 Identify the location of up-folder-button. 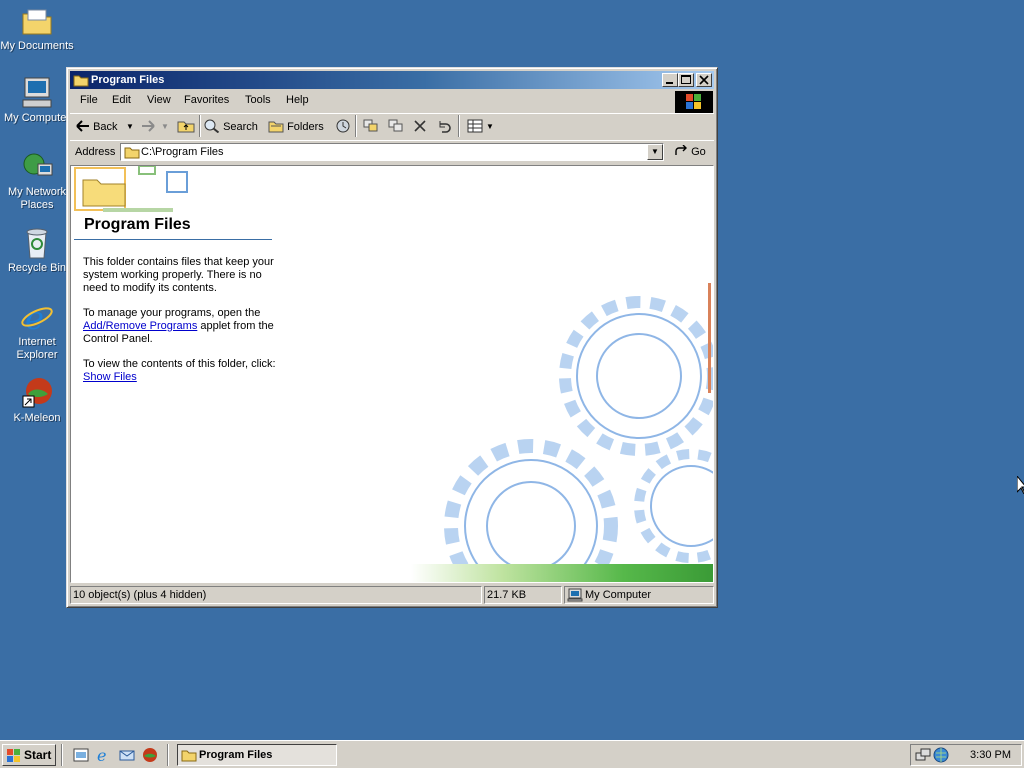
(186, 127).